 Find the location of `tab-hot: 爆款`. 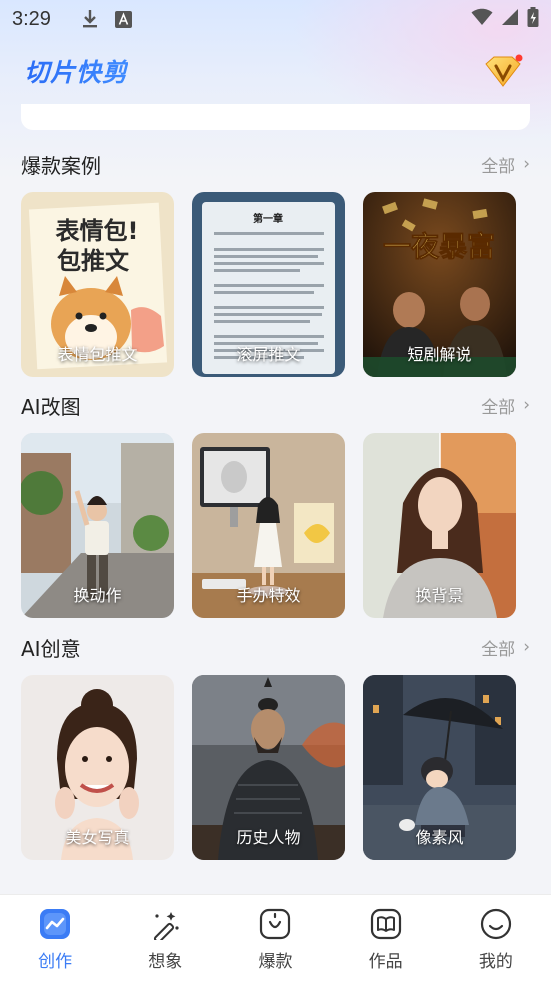

tab-hot: 爆款 is located at coordinates (275, 939).